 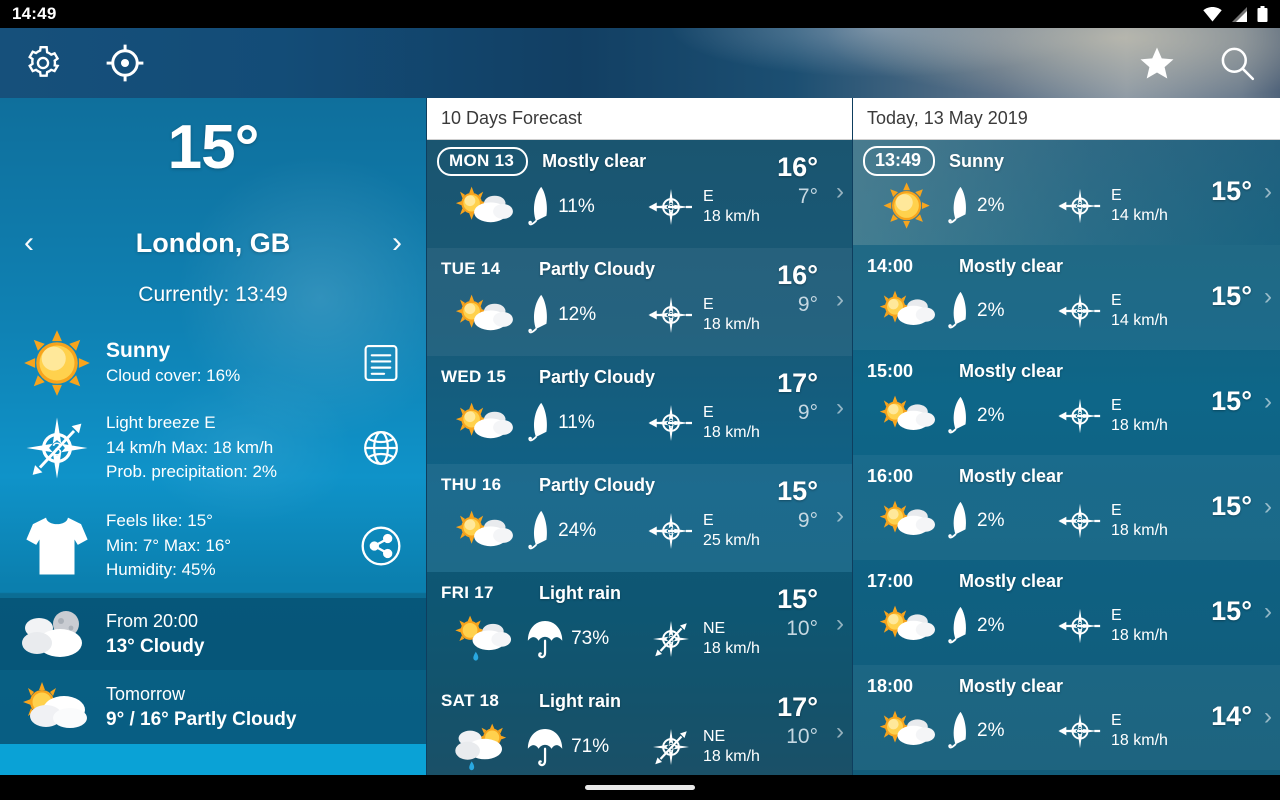 I want to click on hourly-row-temperature: 15°, so click(x=1231, y=401).